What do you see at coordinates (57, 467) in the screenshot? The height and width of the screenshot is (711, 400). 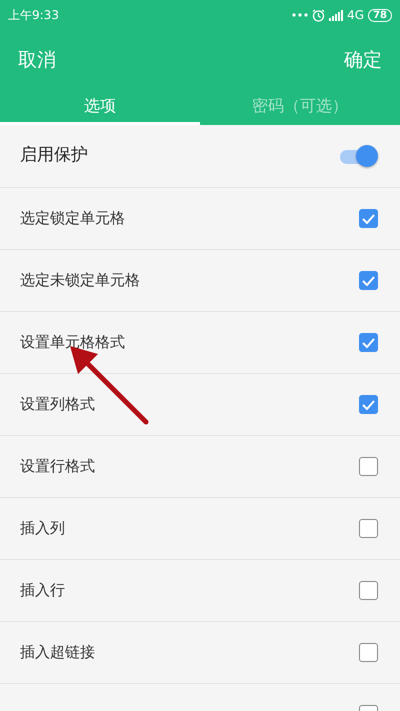 I see `option-label: 设置行格式` at bounding box center [57, 467].